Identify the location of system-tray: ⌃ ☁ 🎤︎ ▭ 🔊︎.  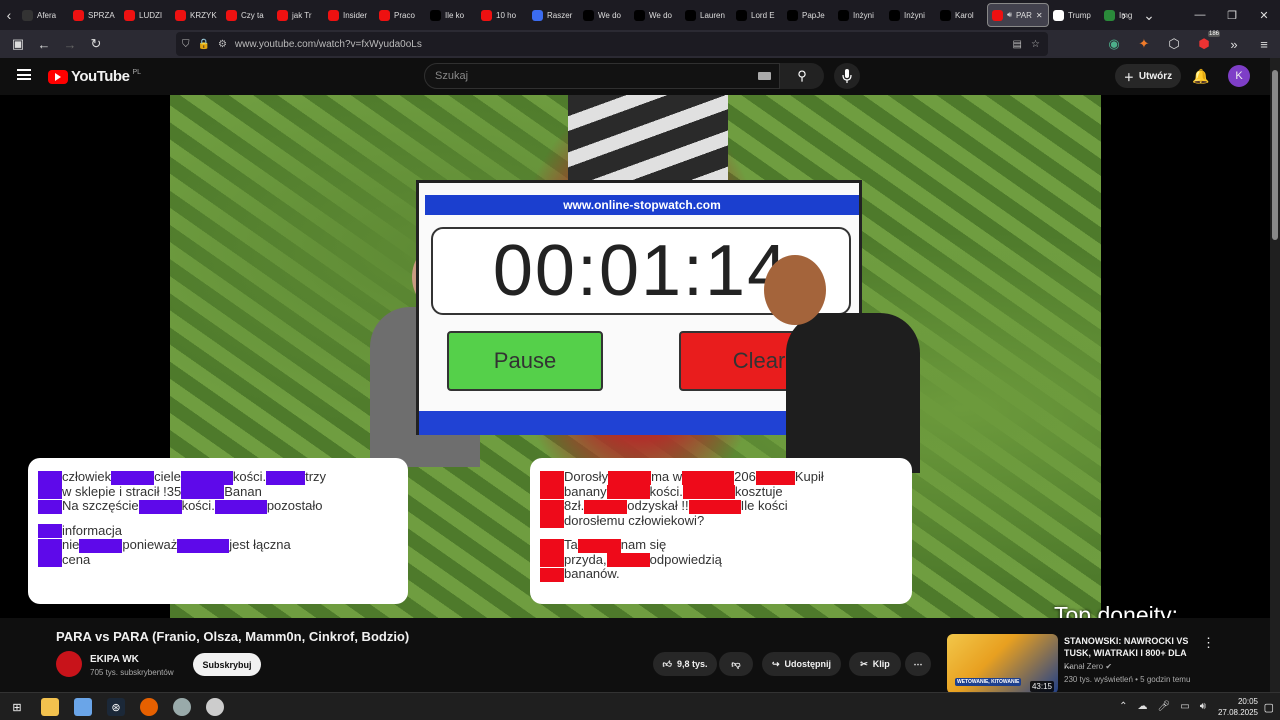
(1162, 706).